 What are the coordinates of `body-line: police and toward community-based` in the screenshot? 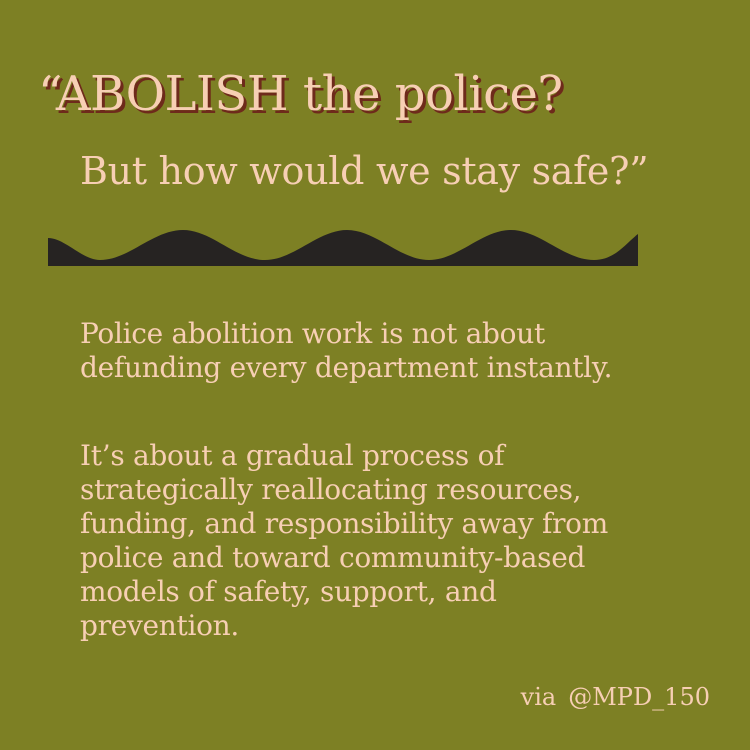 It's located at (333, 557).